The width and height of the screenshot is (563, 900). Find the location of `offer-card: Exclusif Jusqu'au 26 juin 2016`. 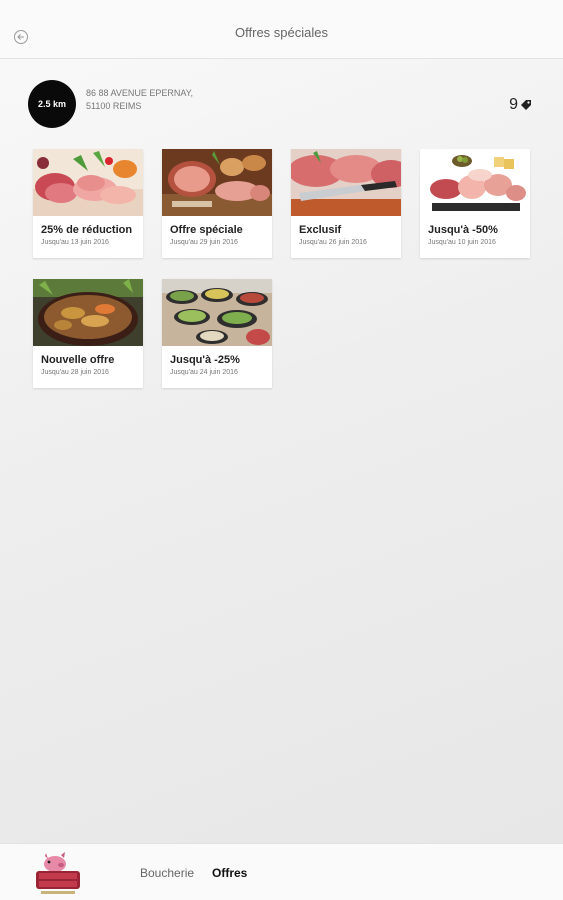

offer-card: Exclusif Jusqu'au 26 juin 2016 is located at coordinates (346, 203).